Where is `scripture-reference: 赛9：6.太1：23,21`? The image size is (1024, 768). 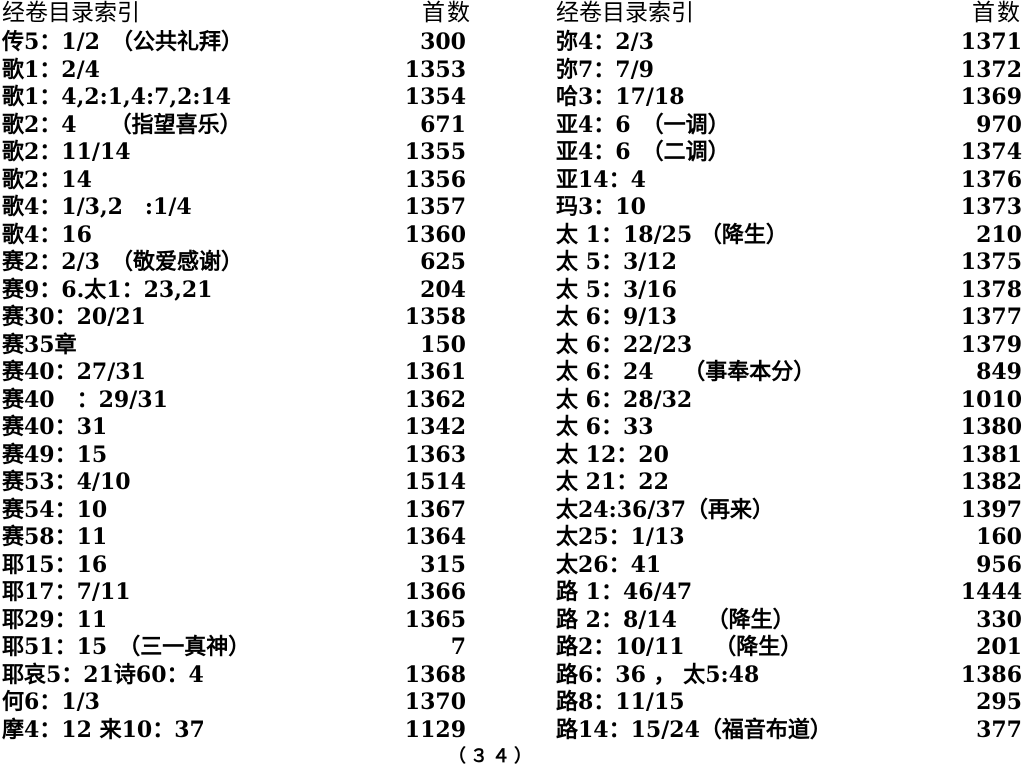
scripture-reference: 赛9：6.太1：23,21 is located at coordinates (107, 289).